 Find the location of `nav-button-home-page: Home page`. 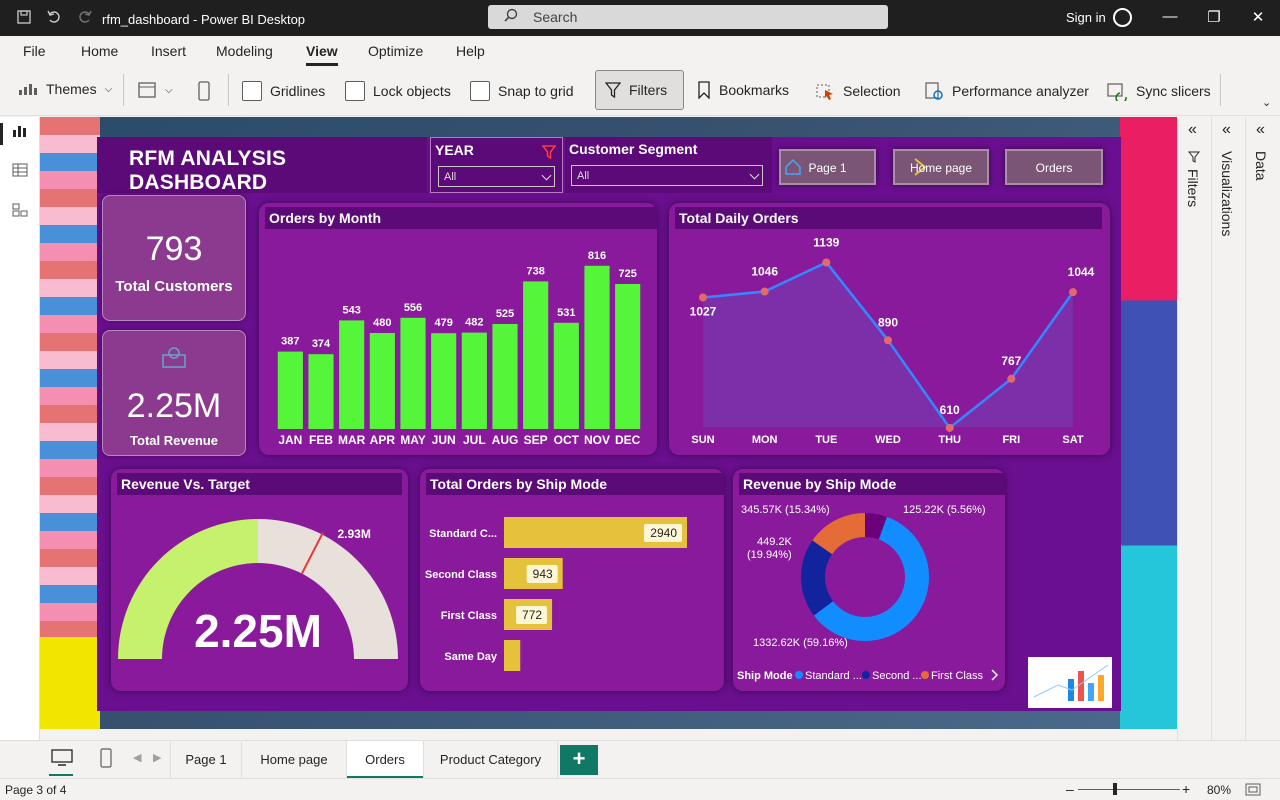

nav-button-home-page: Home page is located at coordinates (941, 167).